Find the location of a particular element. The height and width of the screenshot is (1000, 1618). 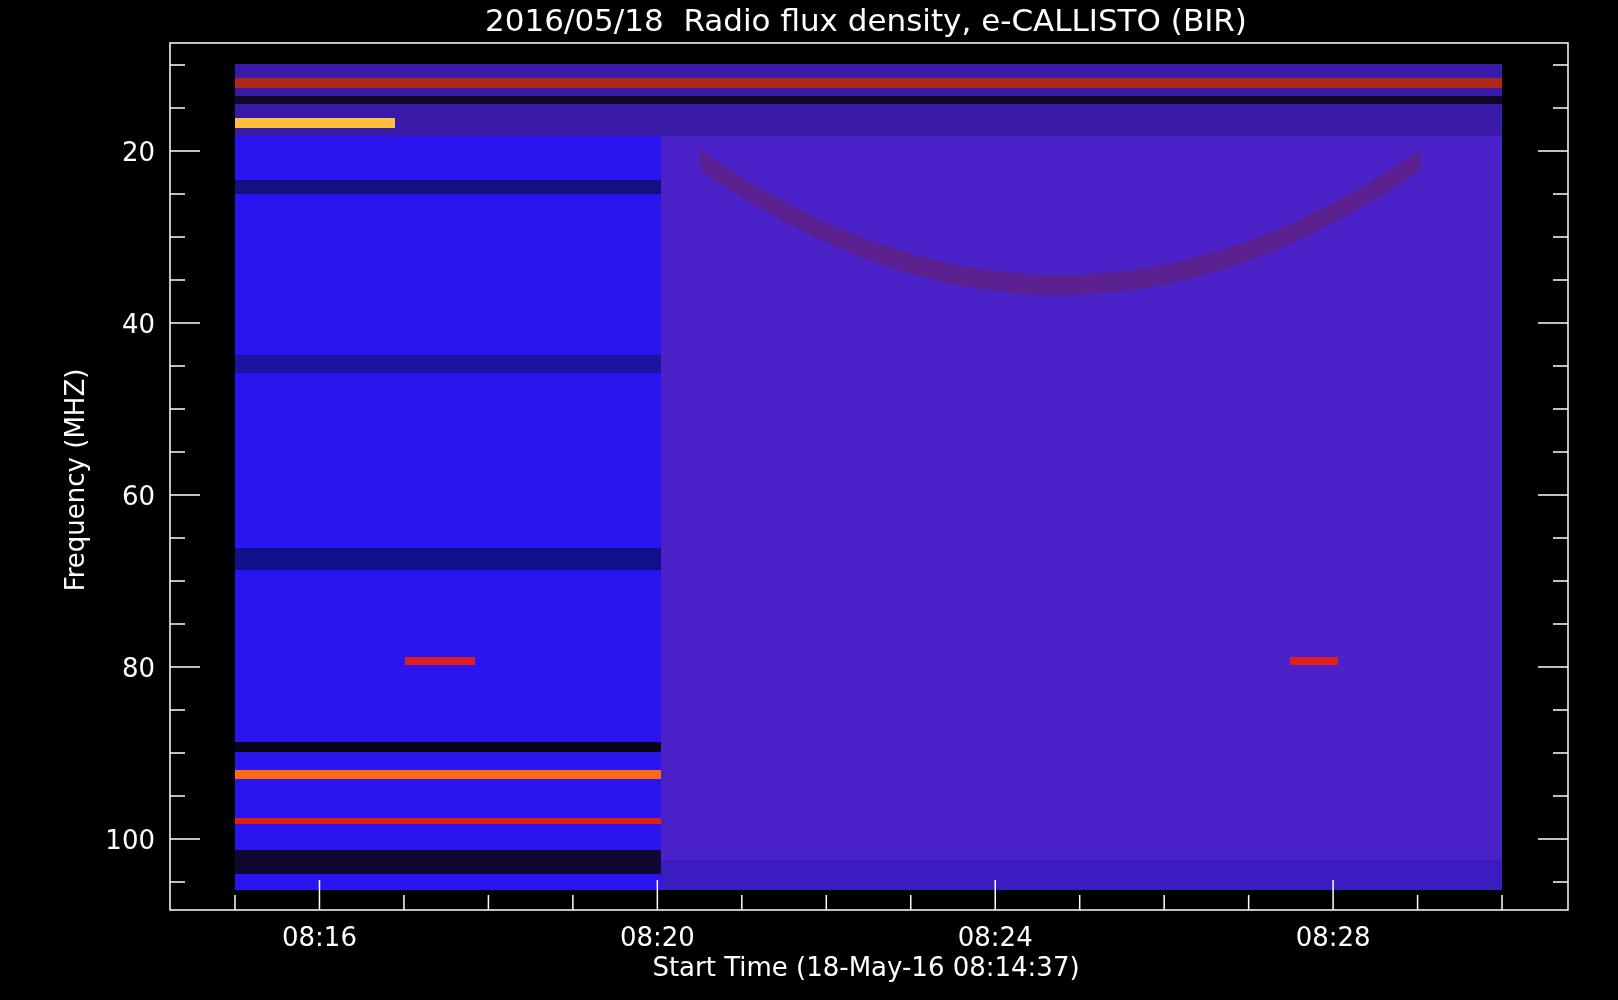

x-tick-label: 08:28 is located at coordinates (1333, 937).